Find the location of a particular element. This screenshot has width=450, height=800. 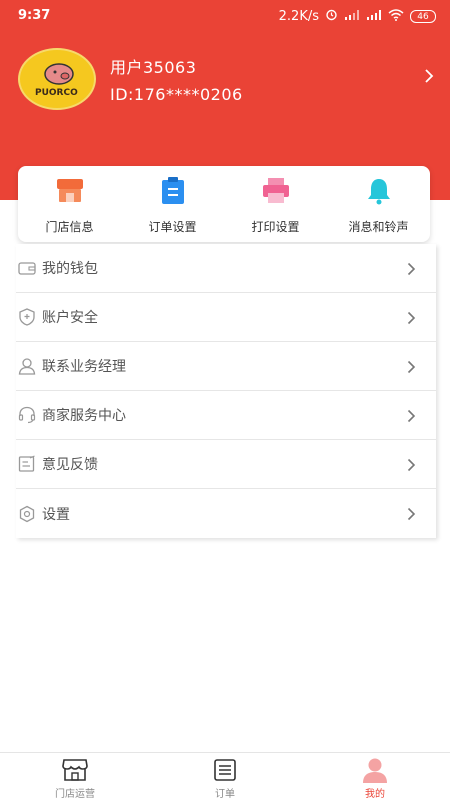

quick-action-label: 消息和铃声 is located at coordinates (378, 227).